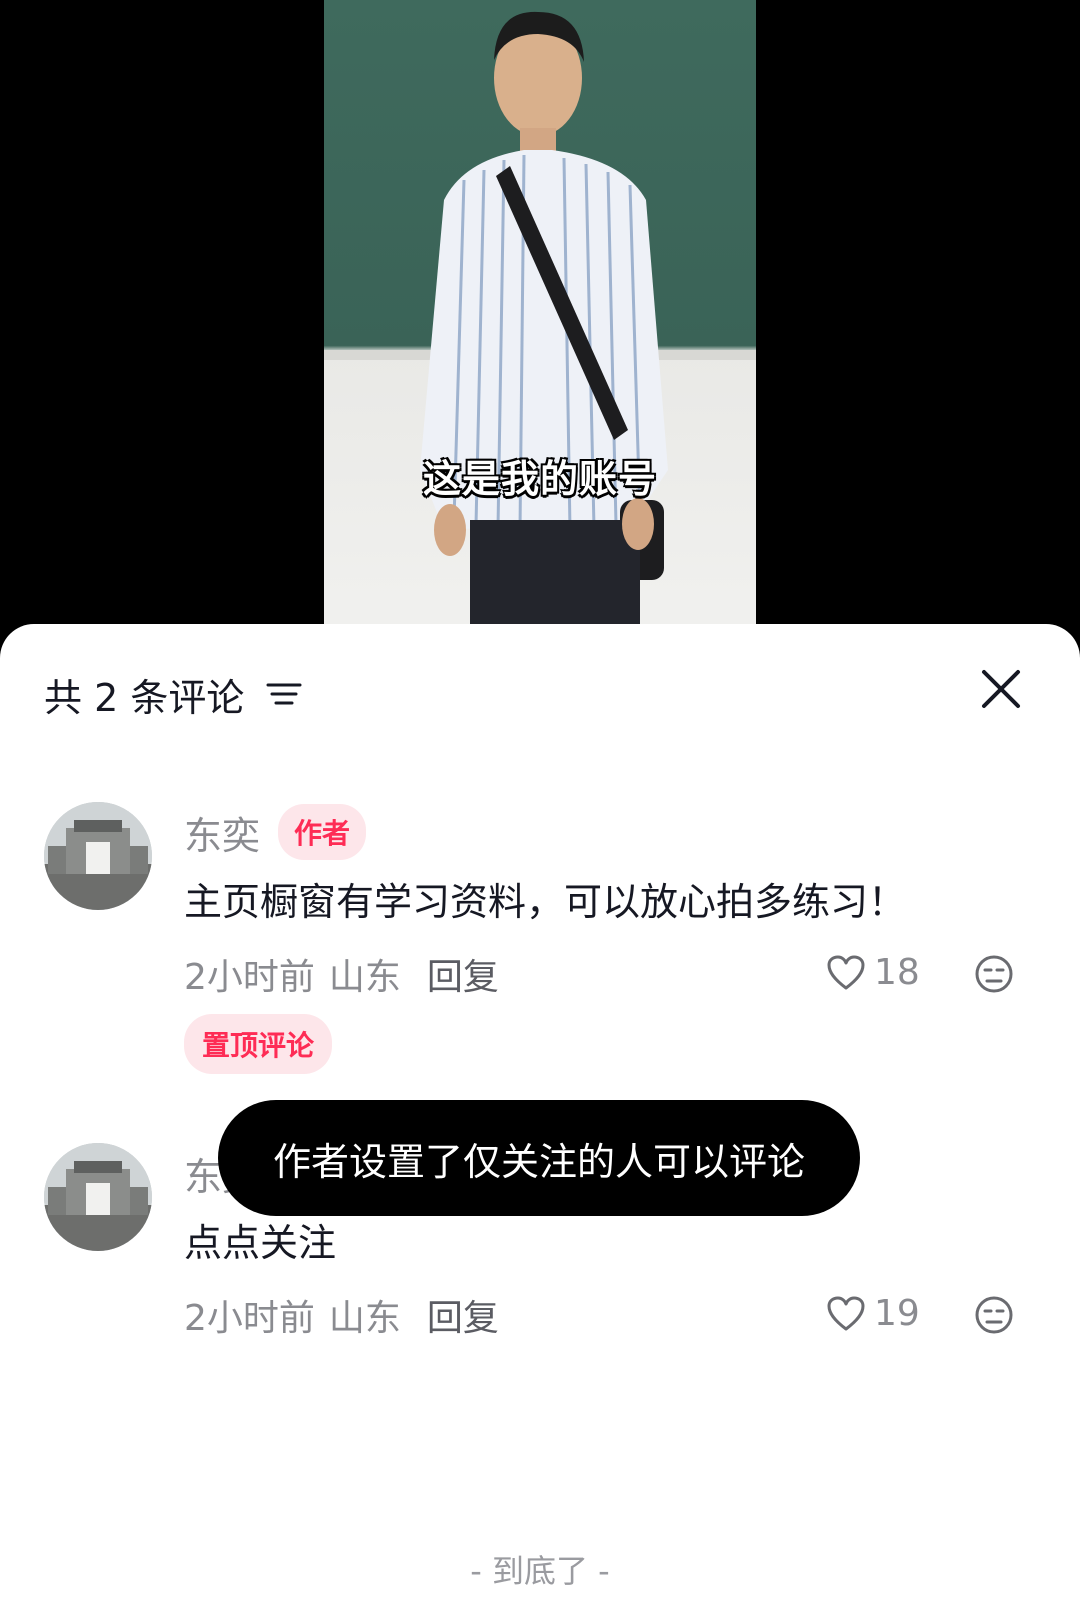 This screenshot has height=1603, width=1080. Describe the element at coordinates (614, 832) in the screenshot. I see `comment-header: 东奕 作者` at that location.